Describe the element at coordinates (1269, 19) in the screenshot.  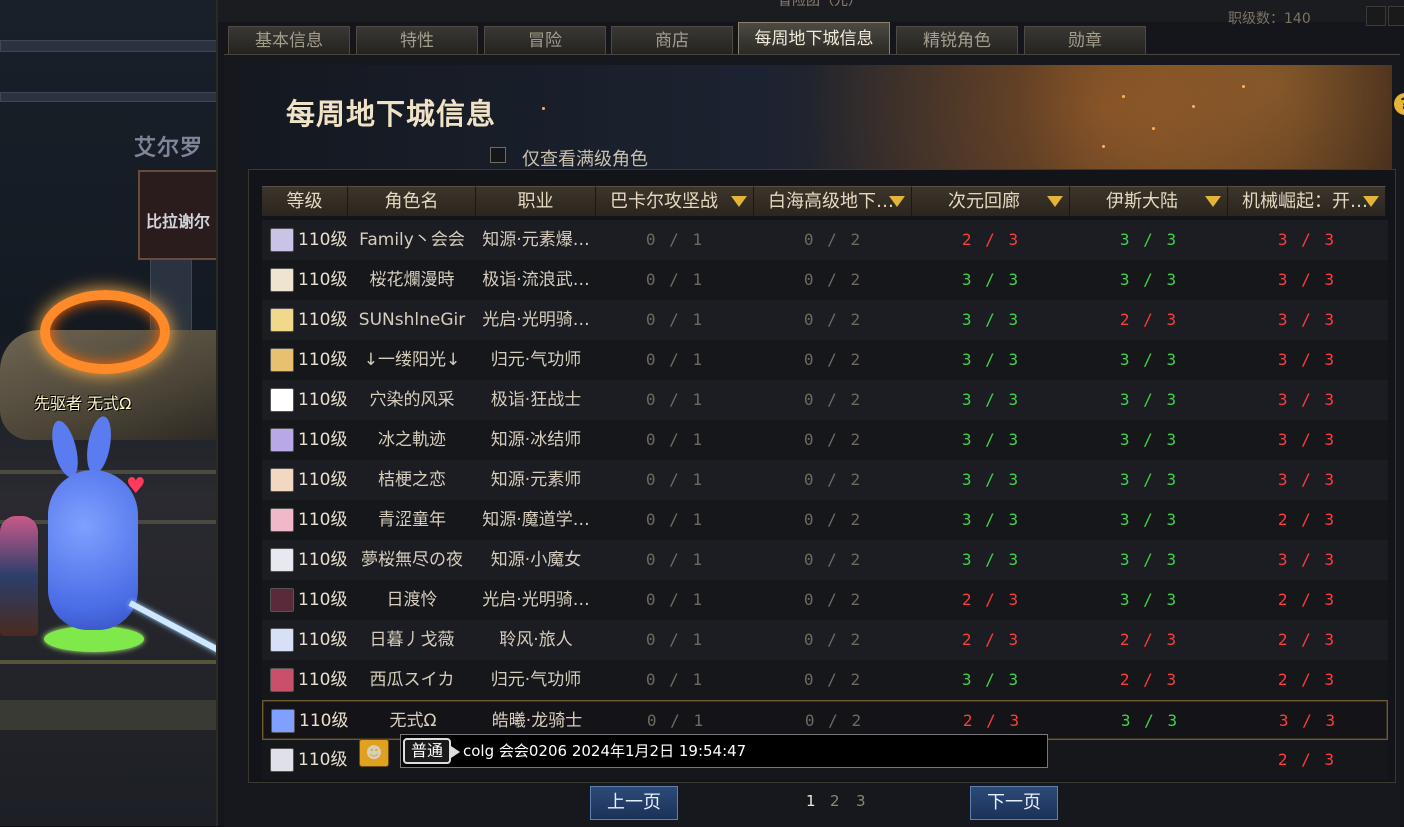
I see `level-counter: 职级数：140` at that location.